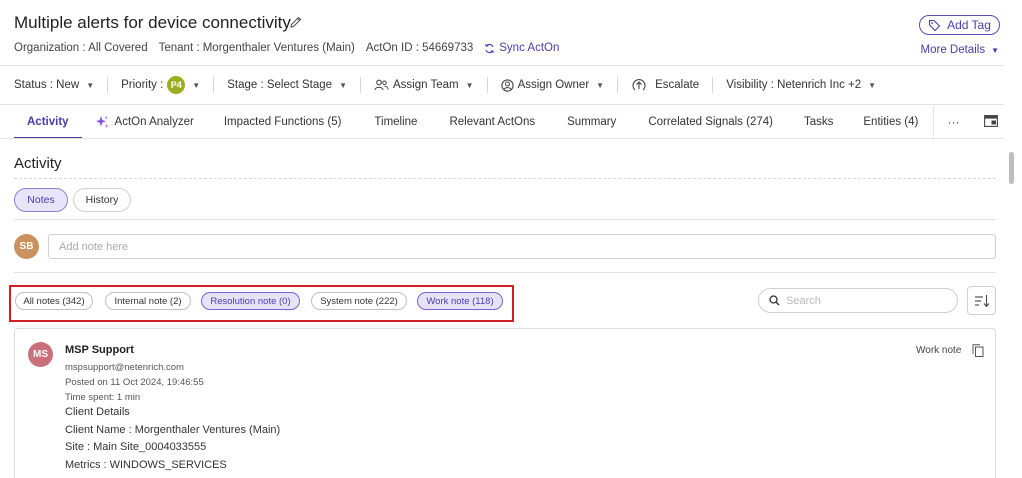  Describe the element at coordinates (939, 350) in the screenshot. I see `note-type-label: Work note` at that location.